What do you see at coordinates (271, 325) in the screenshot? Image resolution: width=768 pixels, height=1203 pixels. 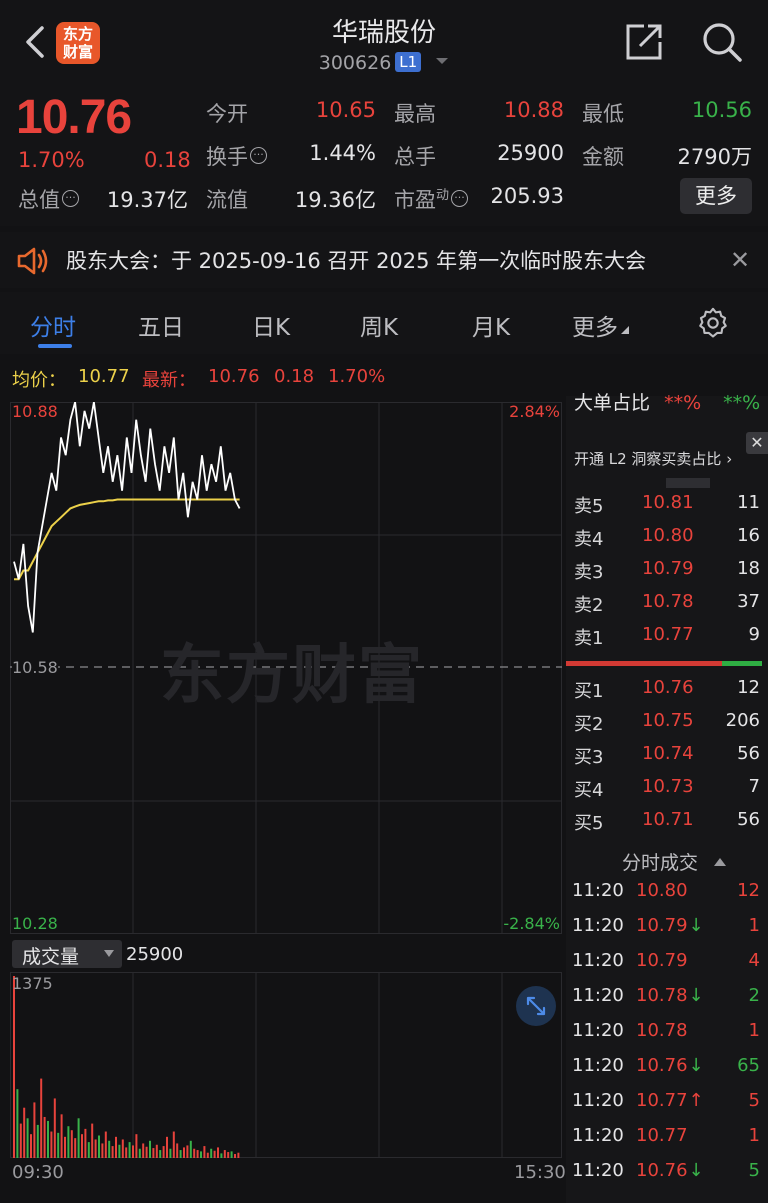 I see `tab-daily-k: 日K` at bounding box center [271, 325].